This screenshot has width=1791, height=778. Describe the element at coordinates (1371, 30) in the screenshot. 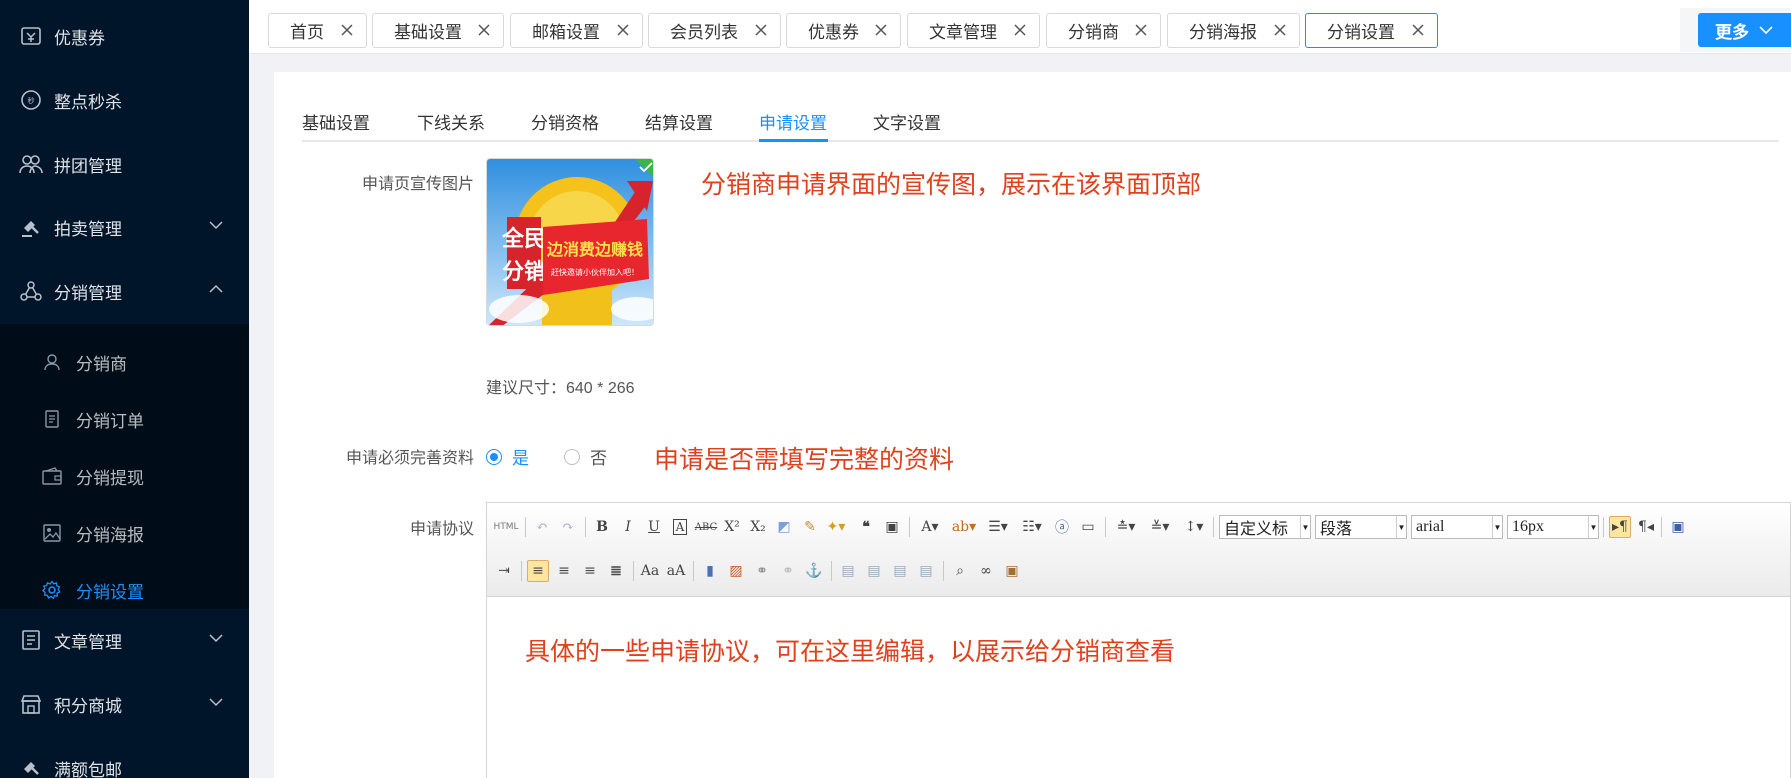

I see `tab-distribution-settings: 分销设置` at that location.